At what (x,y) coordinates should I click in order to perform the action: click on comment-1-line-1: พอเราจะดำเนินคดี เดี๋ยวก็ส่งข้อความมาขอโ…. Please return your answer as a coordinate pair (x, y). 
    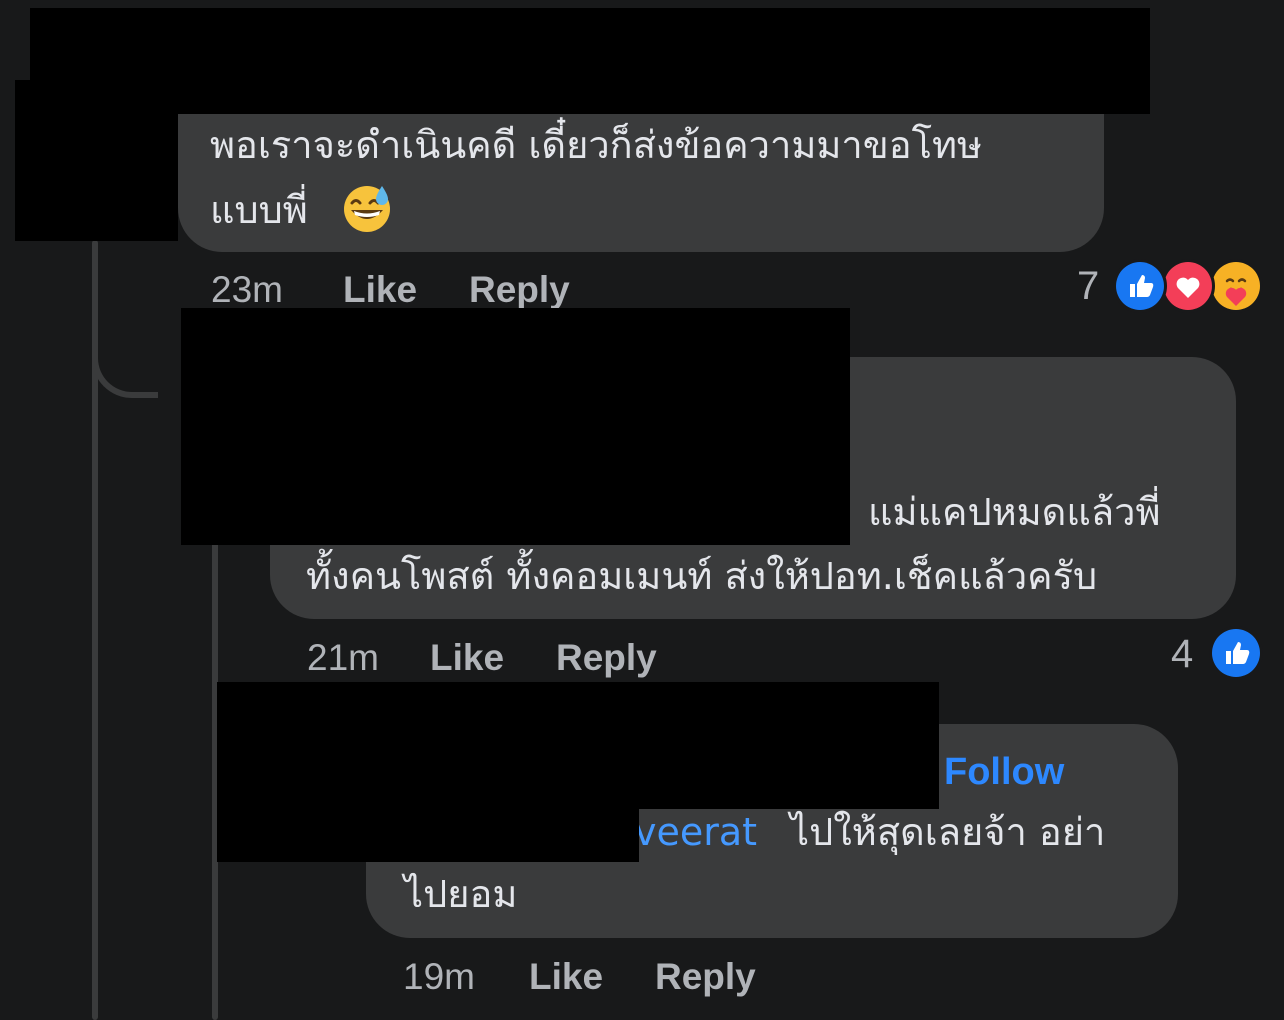
    Looking at the image, I should click on (596, 145).